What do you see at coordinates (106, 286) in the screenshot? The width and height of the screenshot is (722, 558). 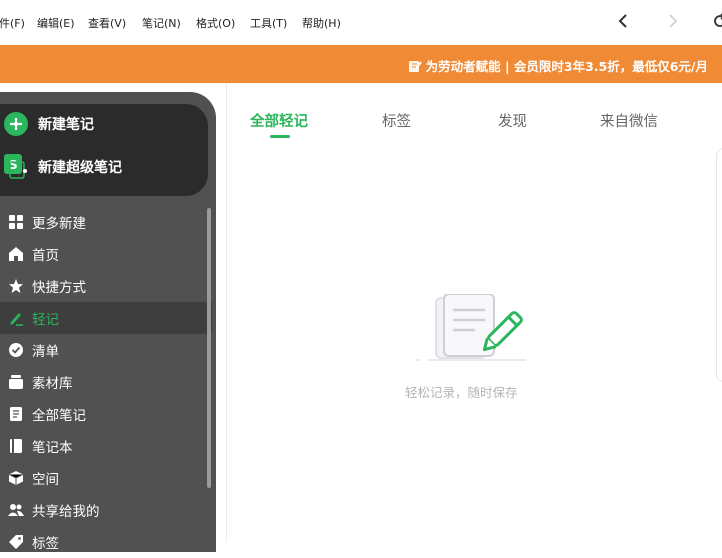 I see `sidebar-item-shortcuts: 快捷方式` at bounding box center [106, 286].